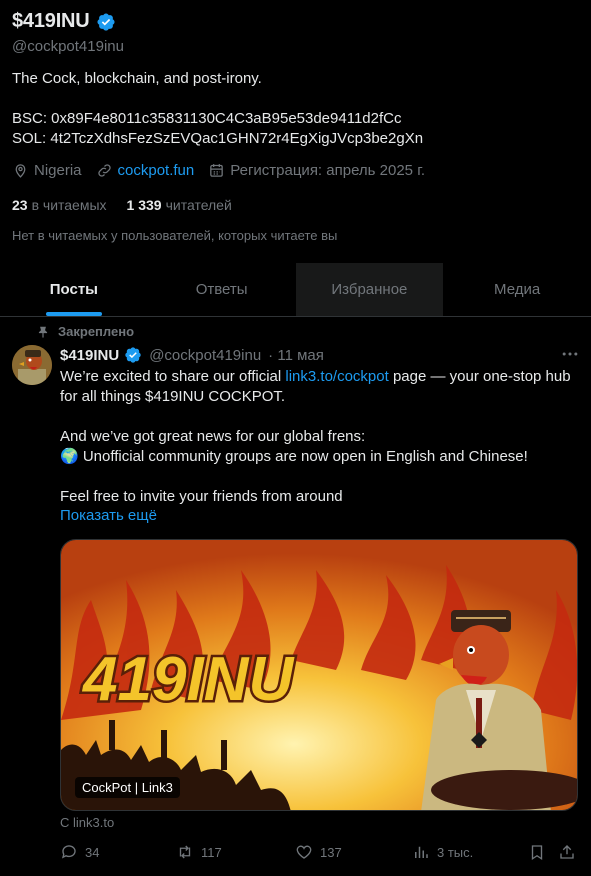  Describe the element at coordinates (87, 822) in the screenshot. I see `card-source: С link3.to` at that location.